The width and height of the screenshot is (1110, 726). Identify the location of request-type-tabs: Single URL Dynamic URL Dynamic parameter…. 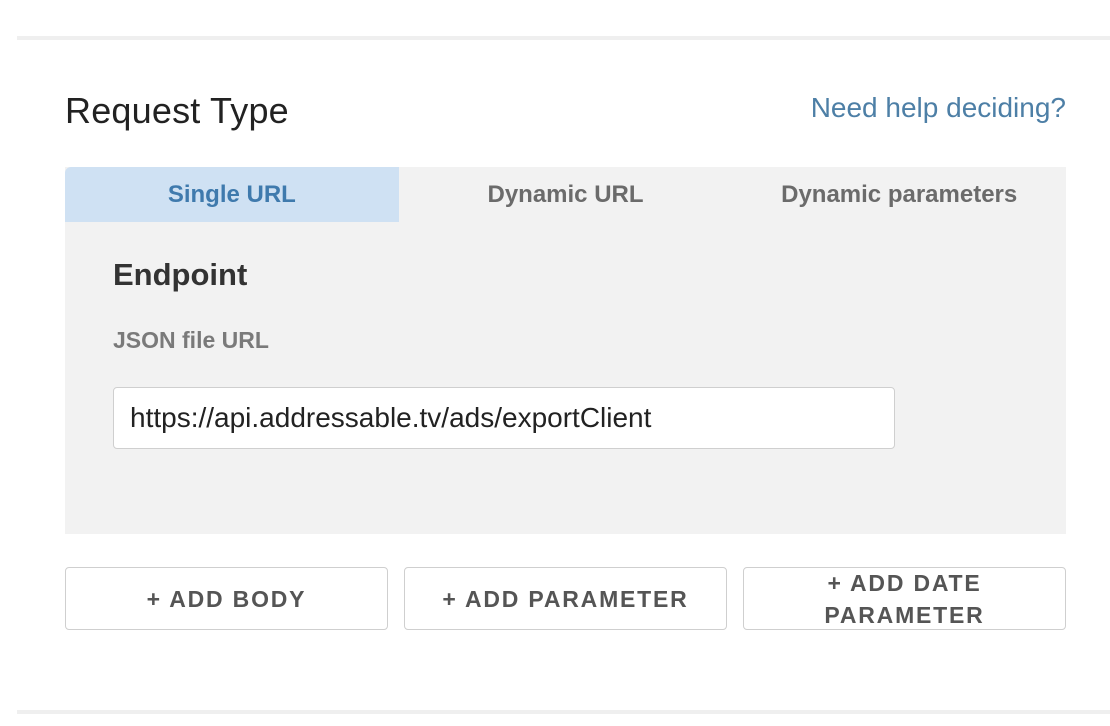
(565, 194).